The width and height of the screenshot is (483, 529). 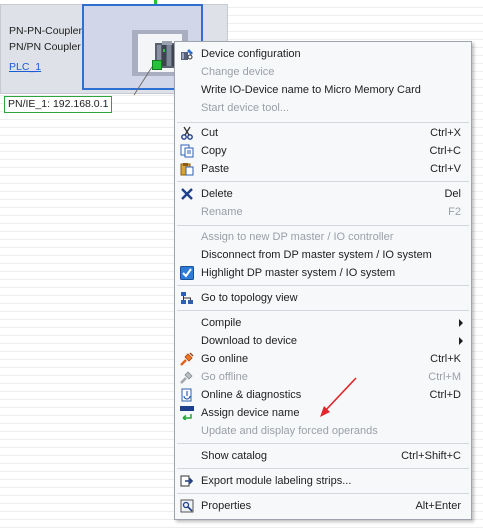 I want to click on menu-item-shortcut: Ctrl+M, so click(x=444, y=377).